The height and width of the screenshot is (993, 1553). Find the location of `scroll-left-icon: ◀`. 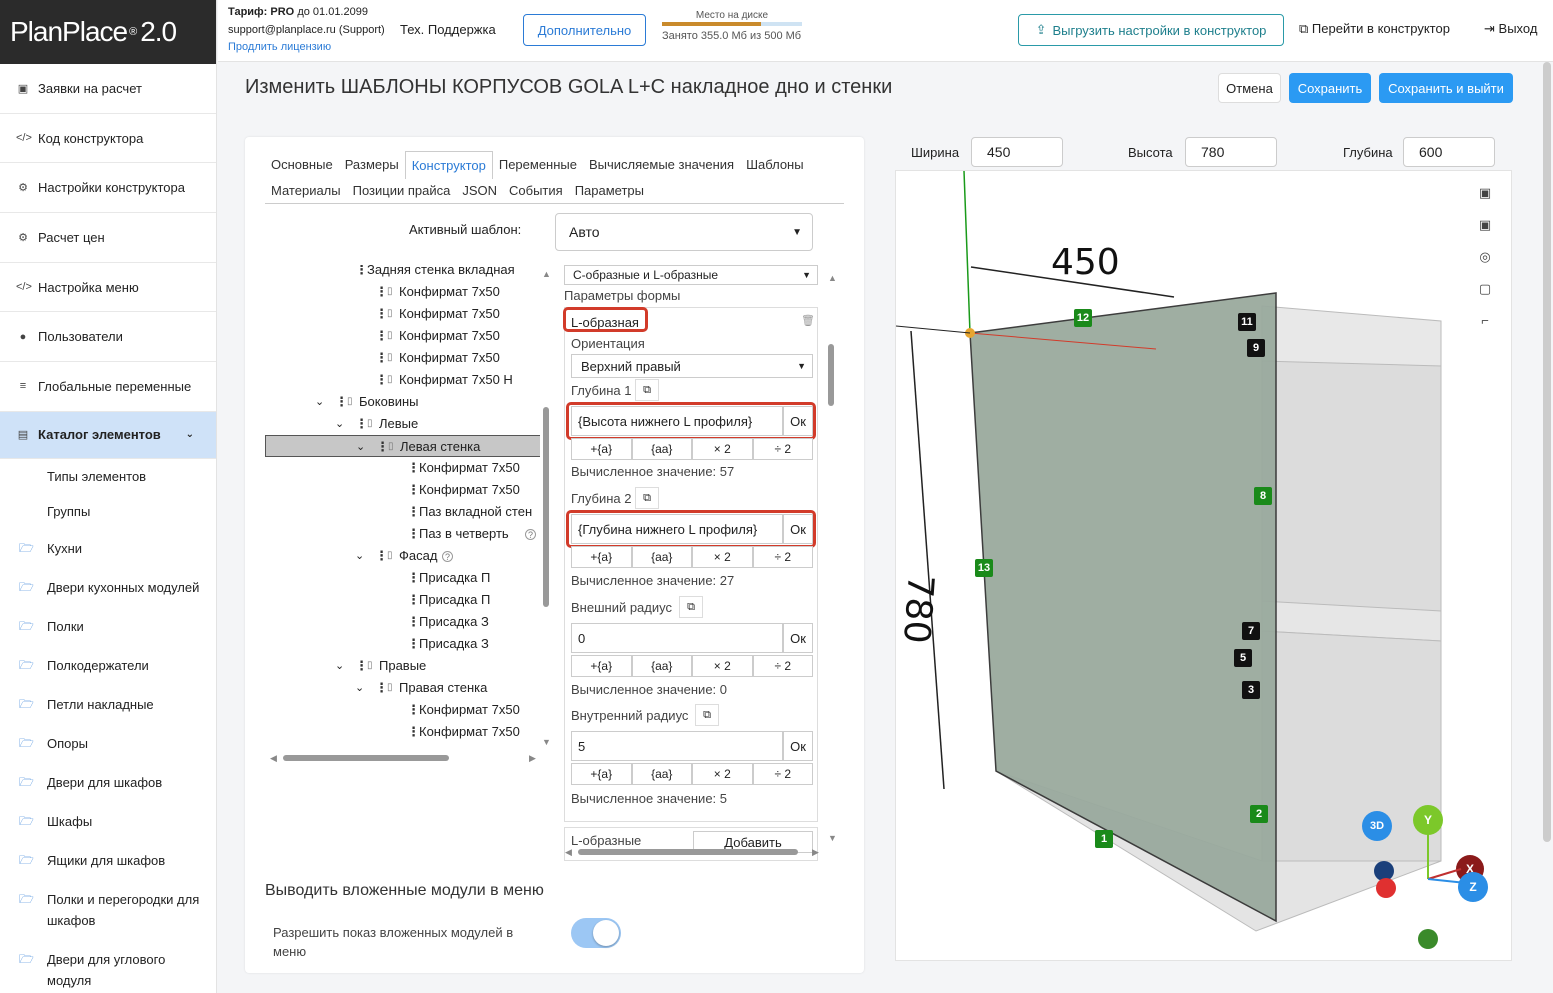

scroll-left-icon: ◀ is located at coordinates (568, 852).